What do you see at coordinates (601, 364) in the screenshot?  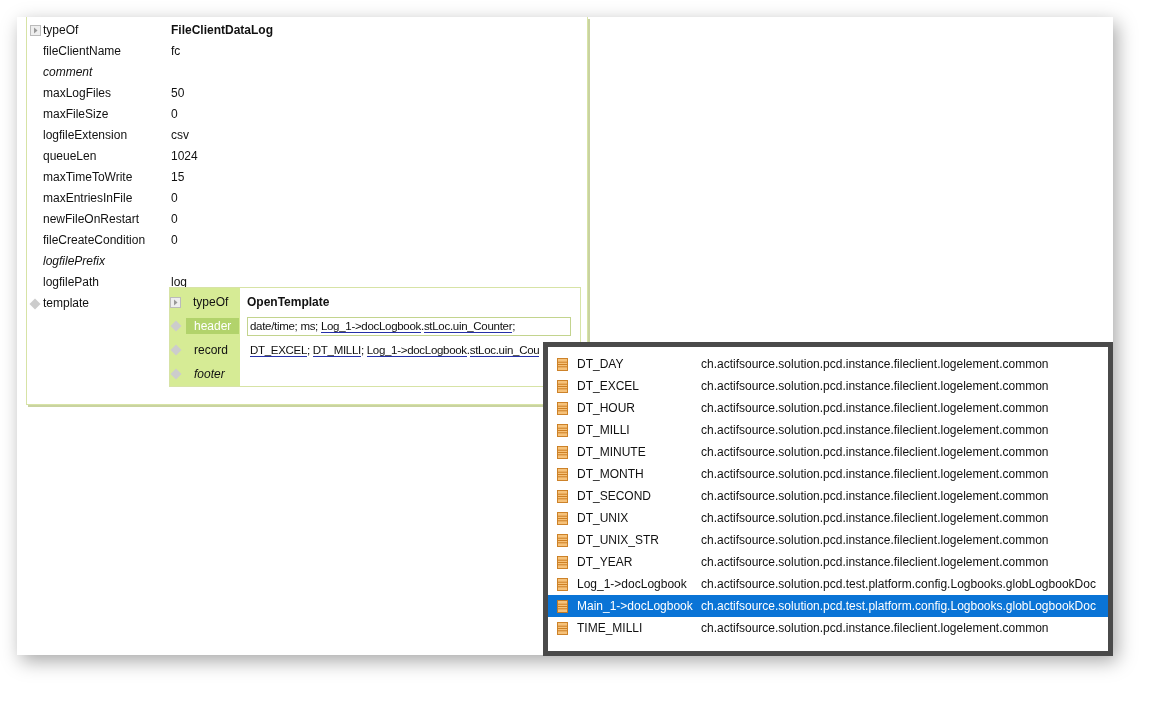 I see `completion-name: DT_DAY` at bounding box center [601, 364].